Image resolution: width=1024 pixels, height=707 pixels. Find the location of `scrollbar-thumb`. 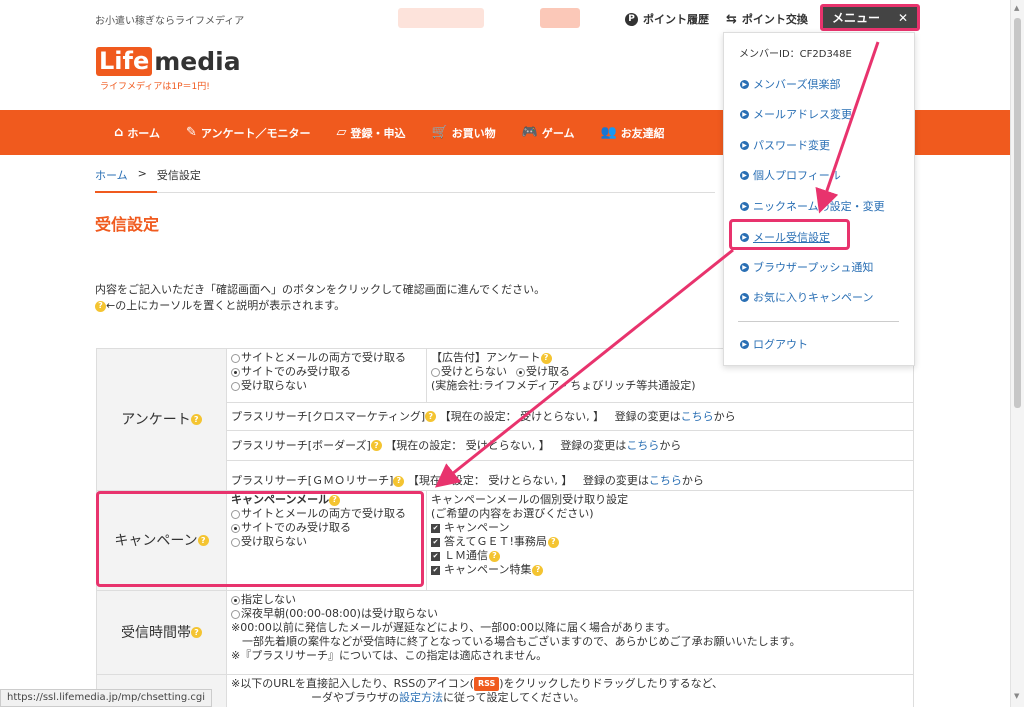

scrollbar-thumb is located at coordinates (1017, 213).